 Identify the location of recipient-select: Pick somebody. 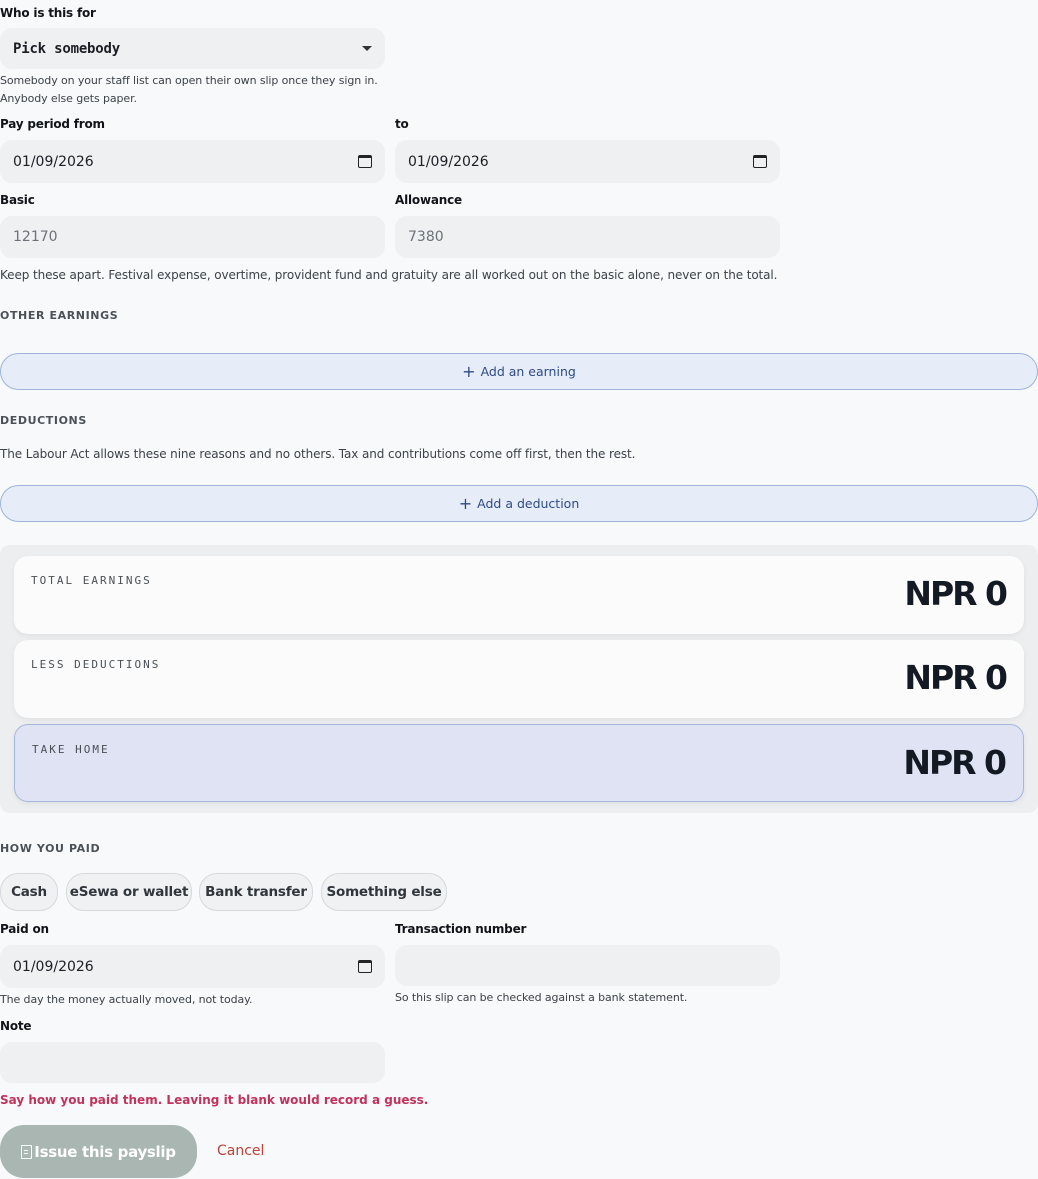
(192, 48).